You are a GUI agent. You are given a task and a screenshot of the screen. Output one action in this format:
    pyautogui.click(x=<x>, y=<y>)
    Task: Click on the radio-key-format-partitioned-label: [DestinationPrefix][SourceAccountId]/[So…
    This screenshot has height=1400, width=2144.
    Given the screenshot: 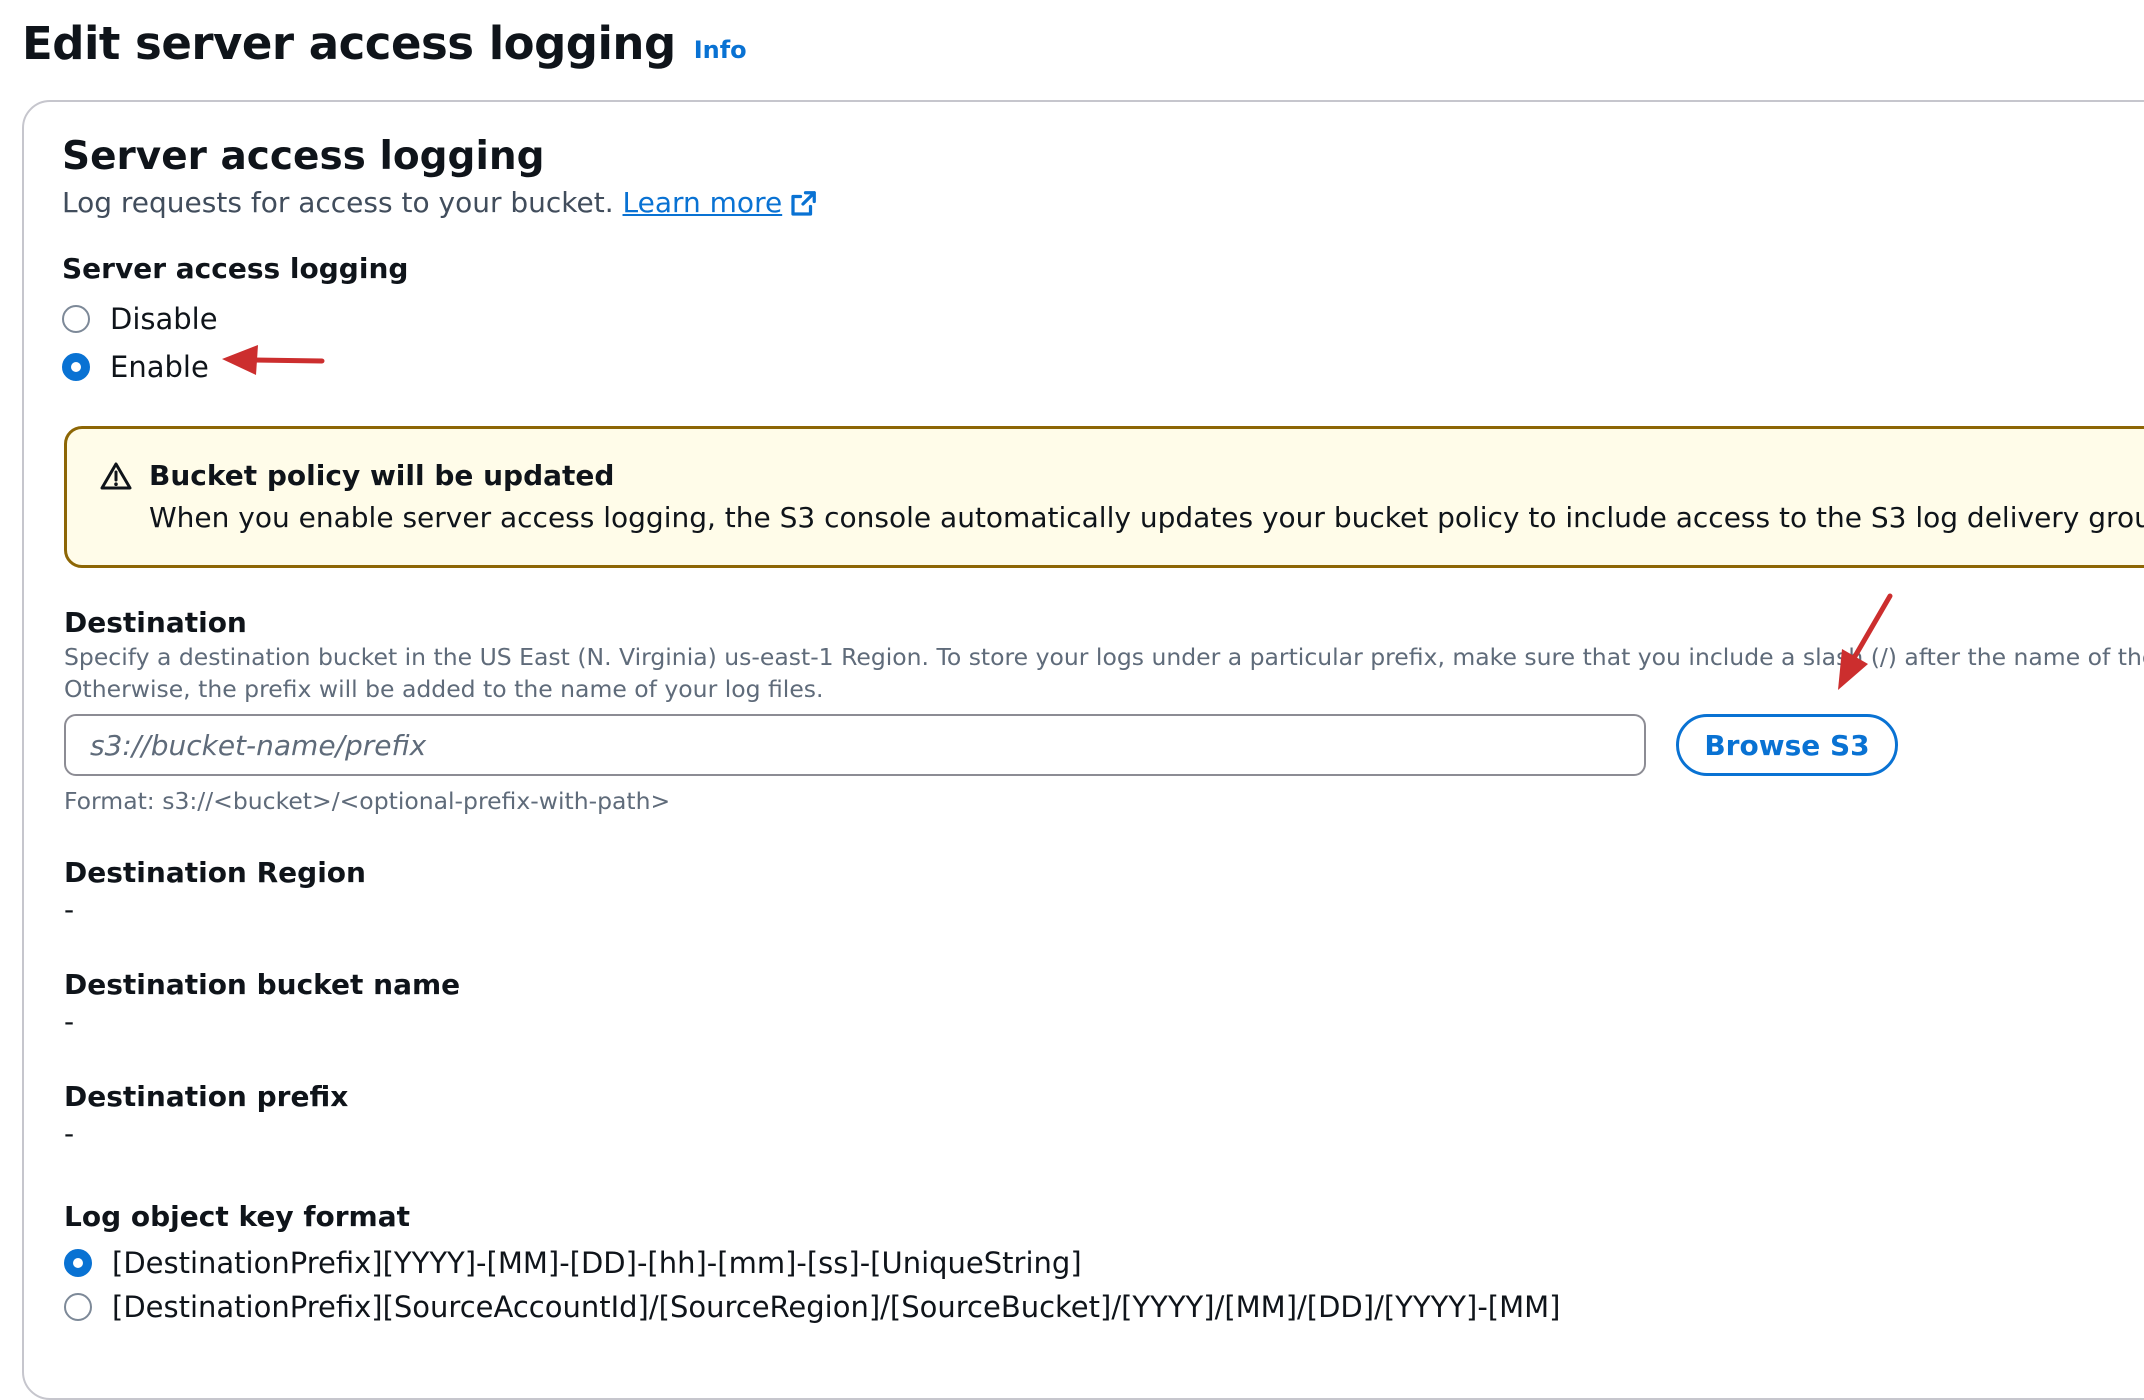 What is the action you would take?
    pyautogui.click(x=836, y=1307)
    